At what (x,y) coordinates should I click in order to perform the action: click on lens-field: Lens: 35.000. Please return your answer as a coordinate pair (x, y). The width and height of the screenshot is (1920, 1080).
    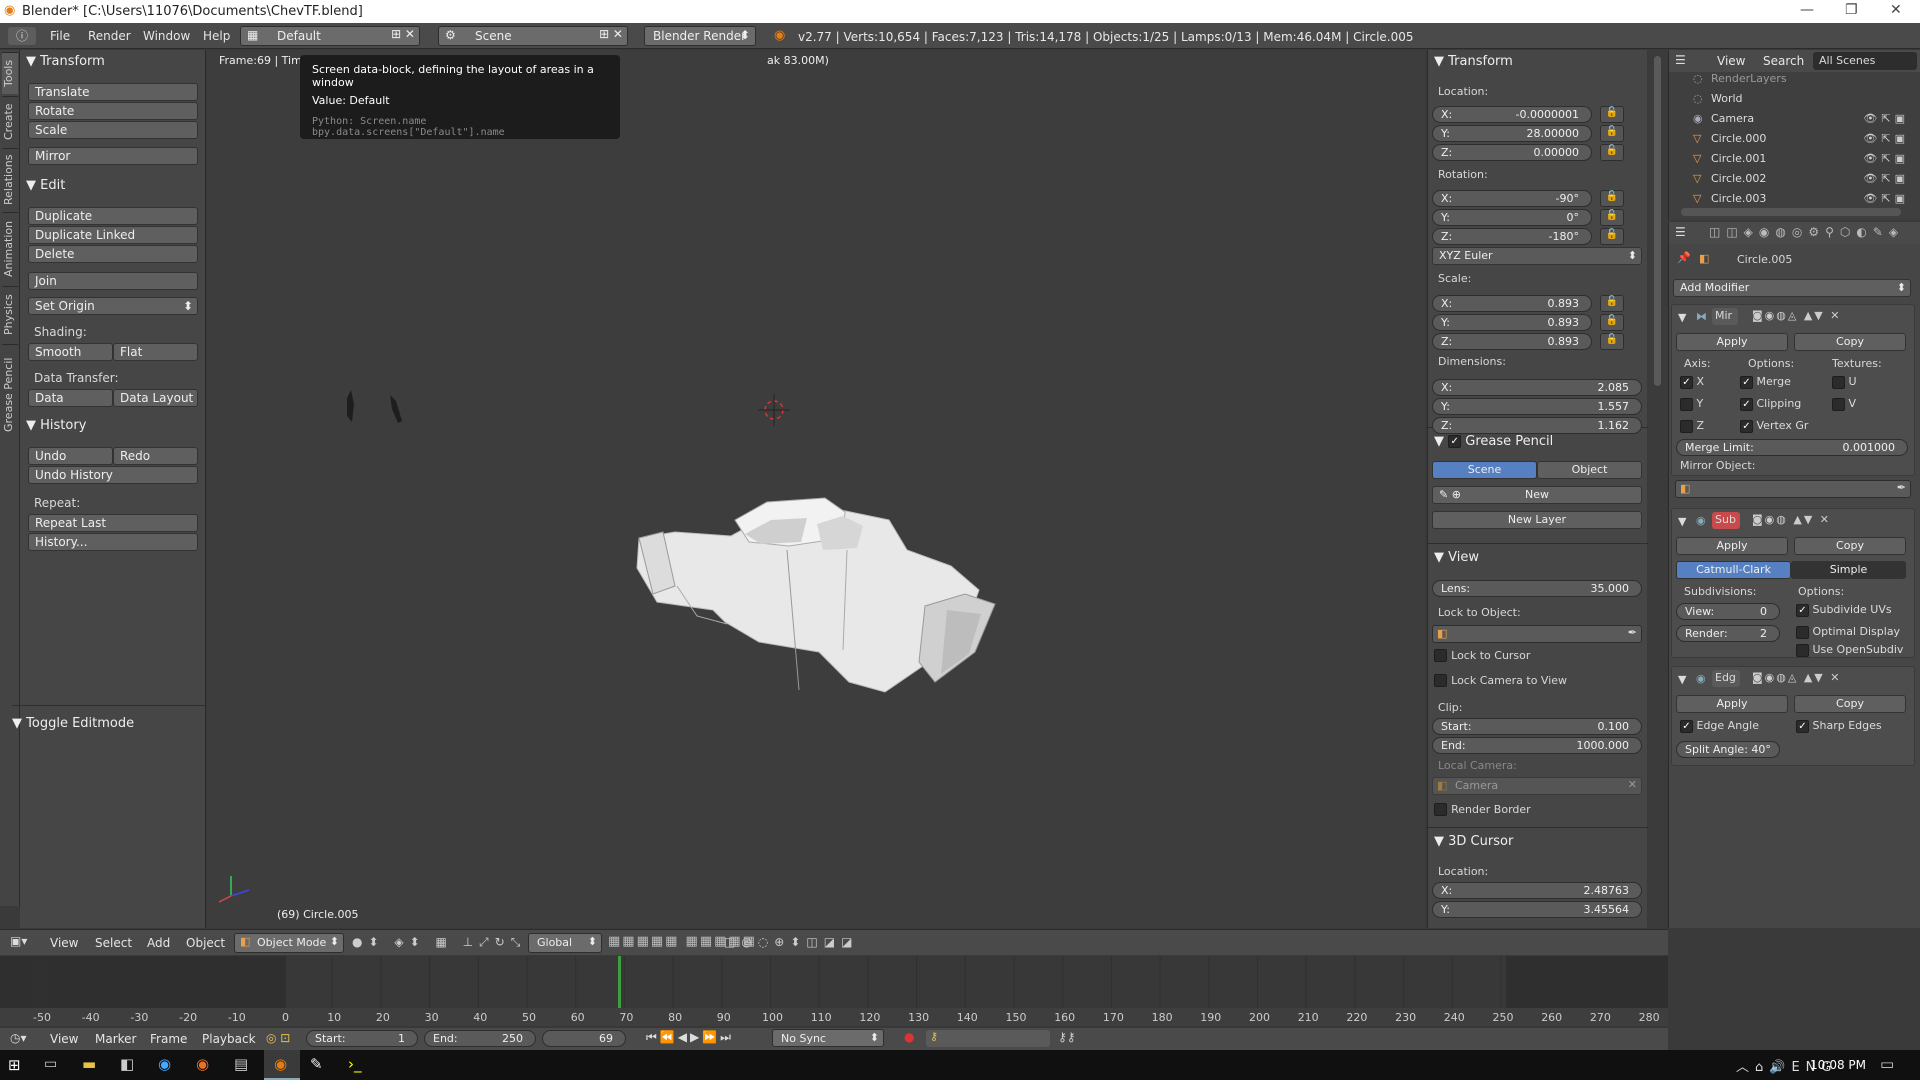
    Looking at the image, I should click on (1537, 588).